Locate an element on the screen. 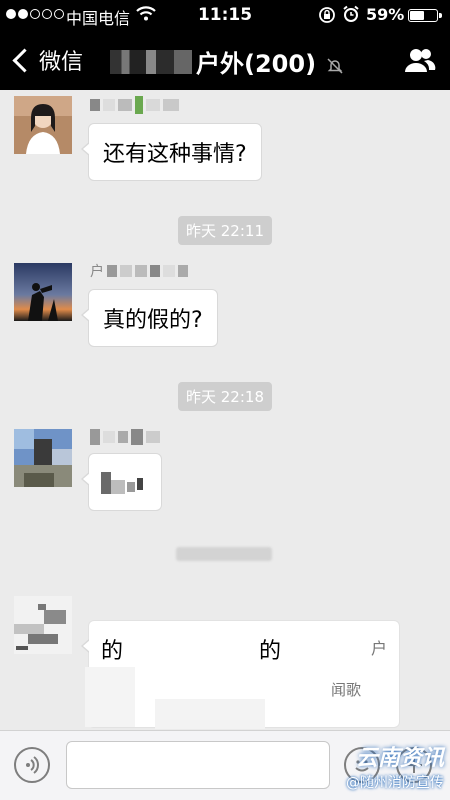 The height and width of the screenshot is (800, 450). status-bar: 中国电信 11:15 59% is located at coordinates (225, 15).